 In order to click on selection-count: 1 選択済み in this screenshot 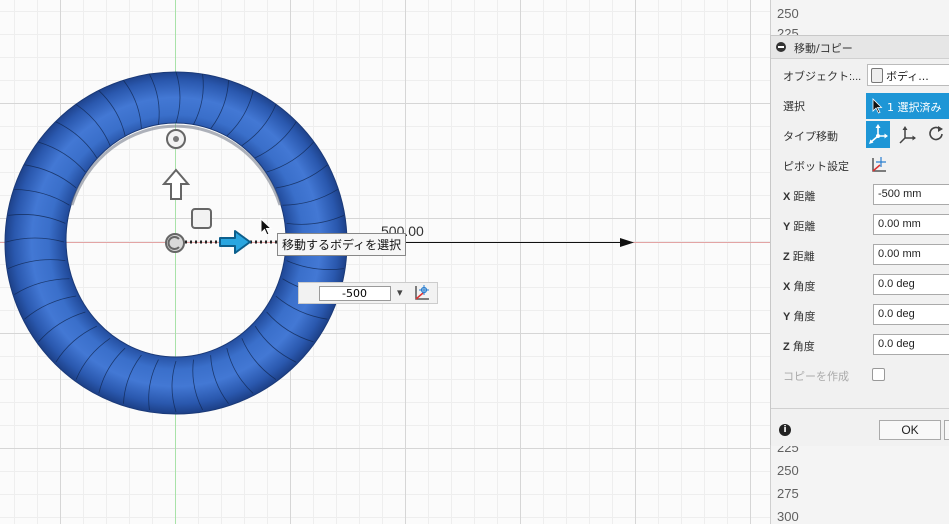, I will do `click(914, 107)`.